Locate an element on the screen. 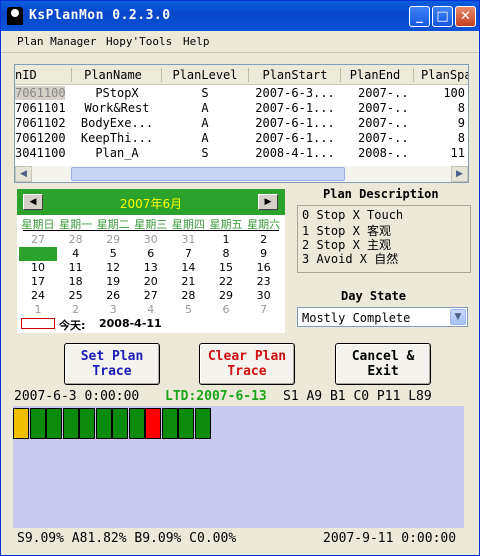 The height and width of the screenshot is (556, 480). table-row: 7061200 KeepThi... A 2007-6-1... 2007-... 8 is located at coordinates (241, 138).